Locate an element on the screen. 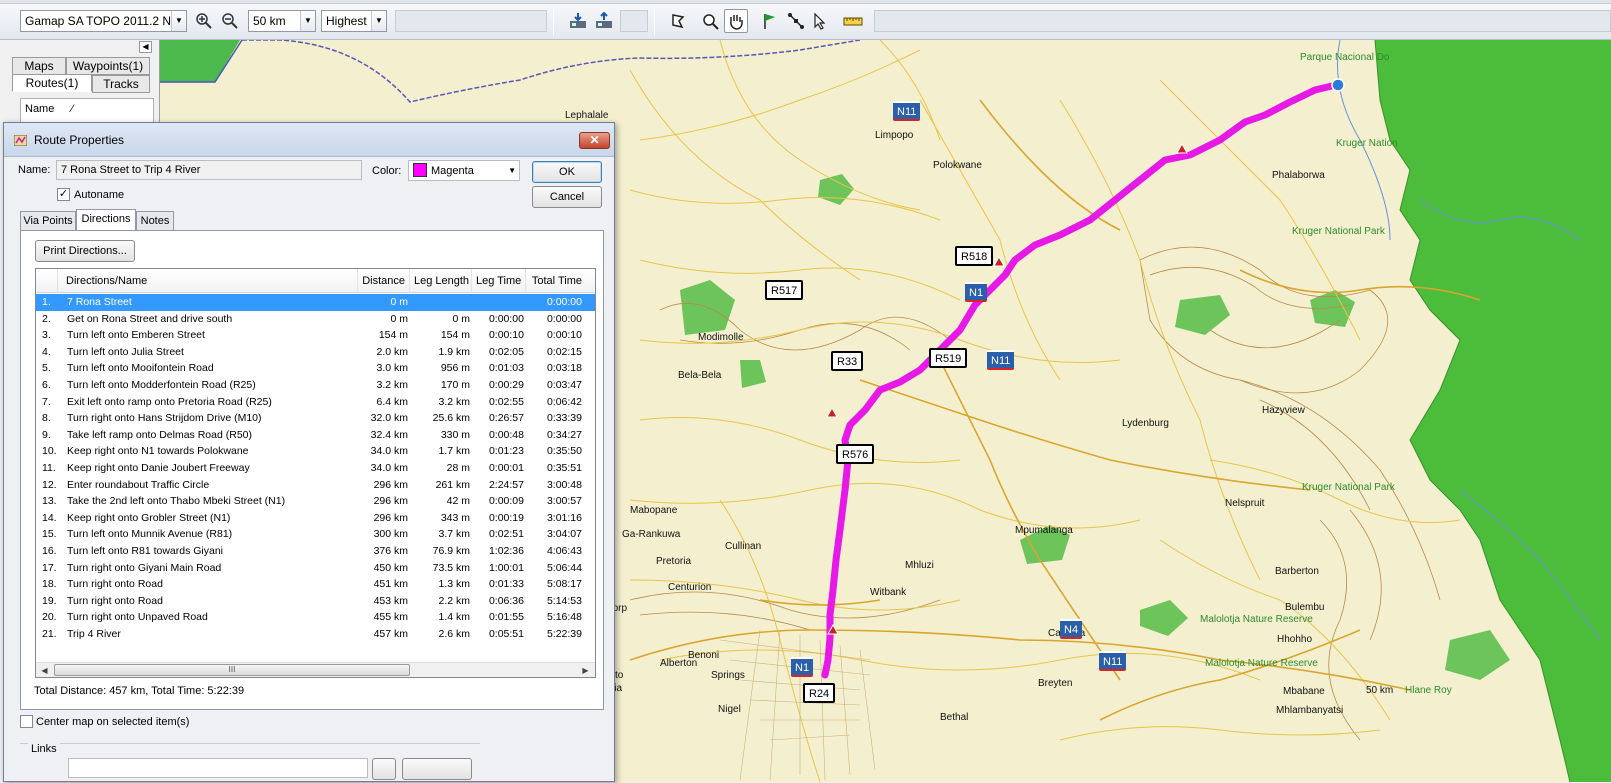  map-place-label: Hlane Roy is located at coordinates (1428, 690).